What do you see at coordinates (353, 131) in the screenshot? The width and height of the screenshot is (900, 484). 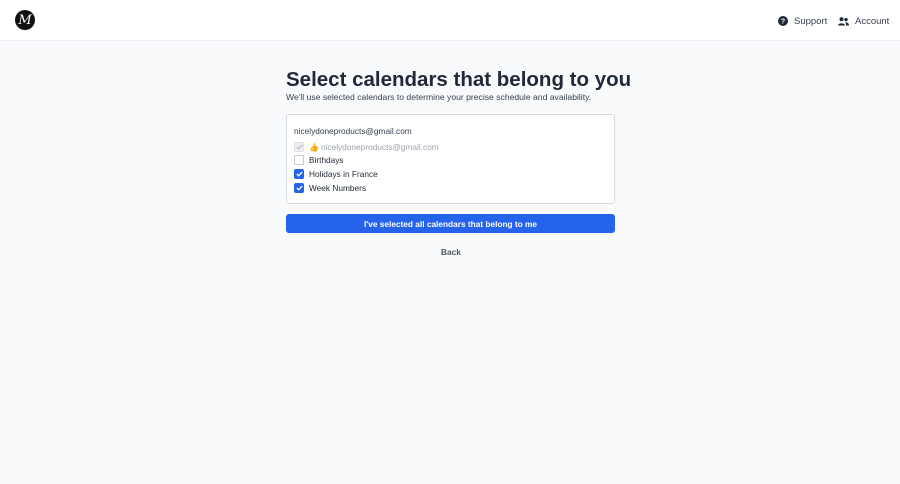 I see `account-email: nicelydoneproducts@gmail.com` at bounding box center [353, 131].